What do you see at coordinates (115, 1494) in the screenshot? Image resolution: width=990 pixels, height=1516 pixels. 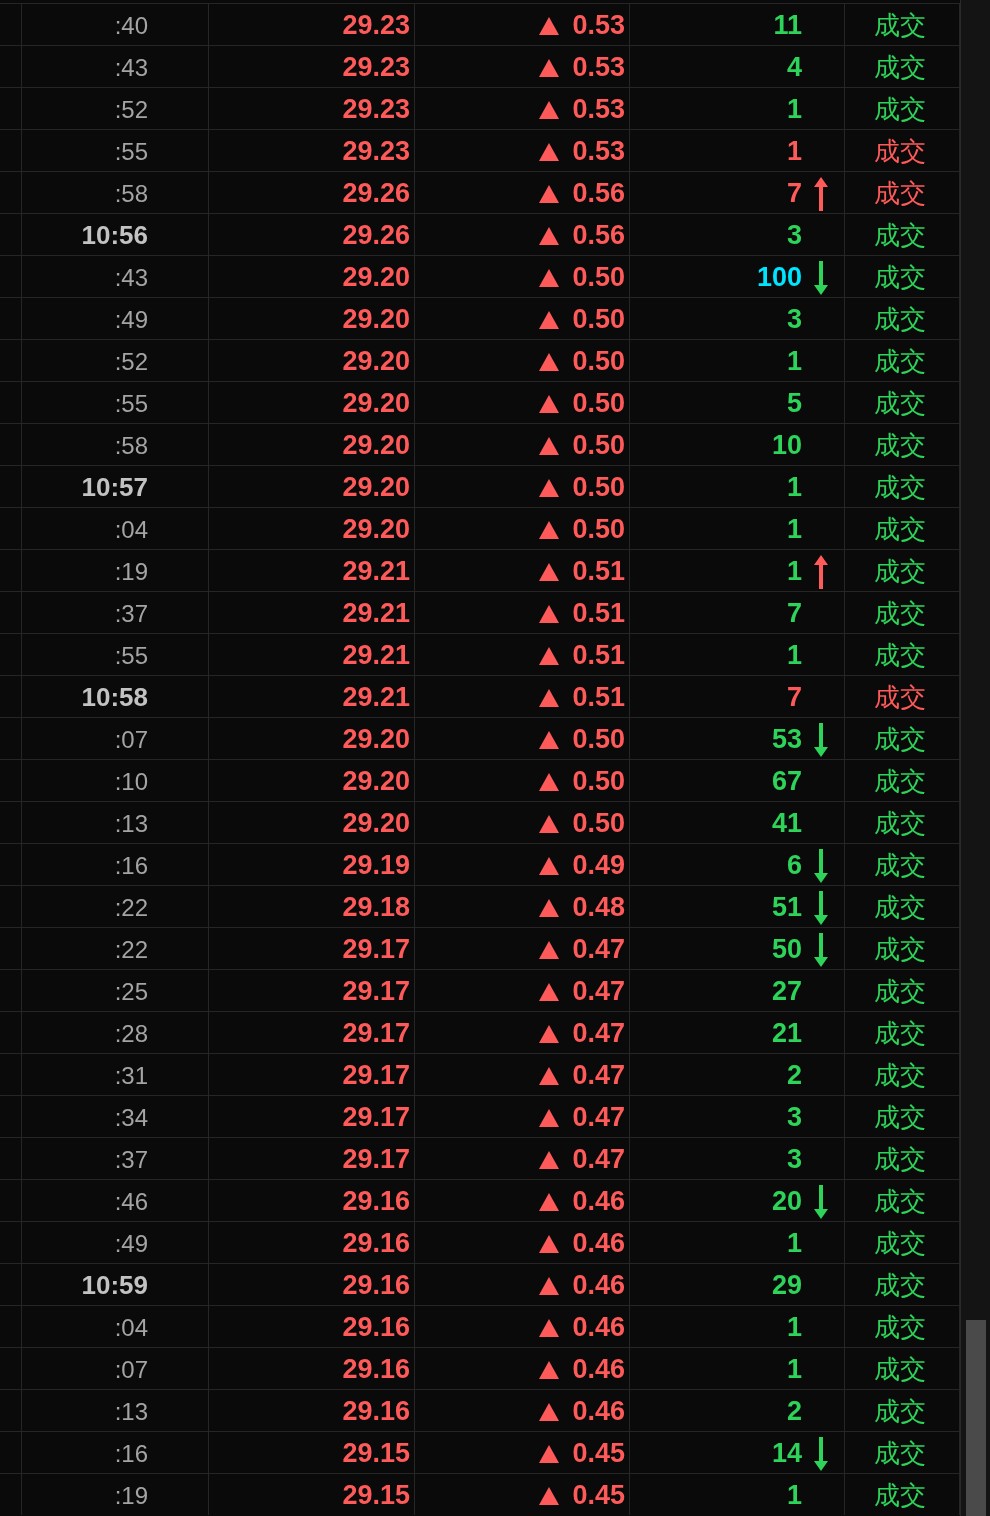 I see `time-cell: :19` at bounding box center [115, 1494].